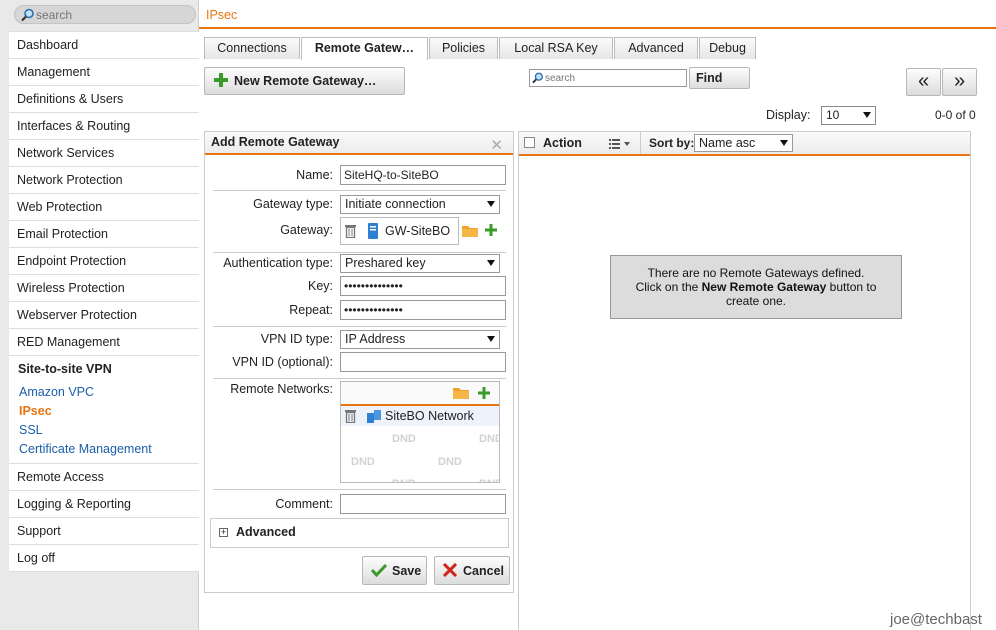 The width and height of the screenshot is (996, 630). Describe the element at coordinates (223, 532) in the screenshot. I see `expand-icon: +` at that location.